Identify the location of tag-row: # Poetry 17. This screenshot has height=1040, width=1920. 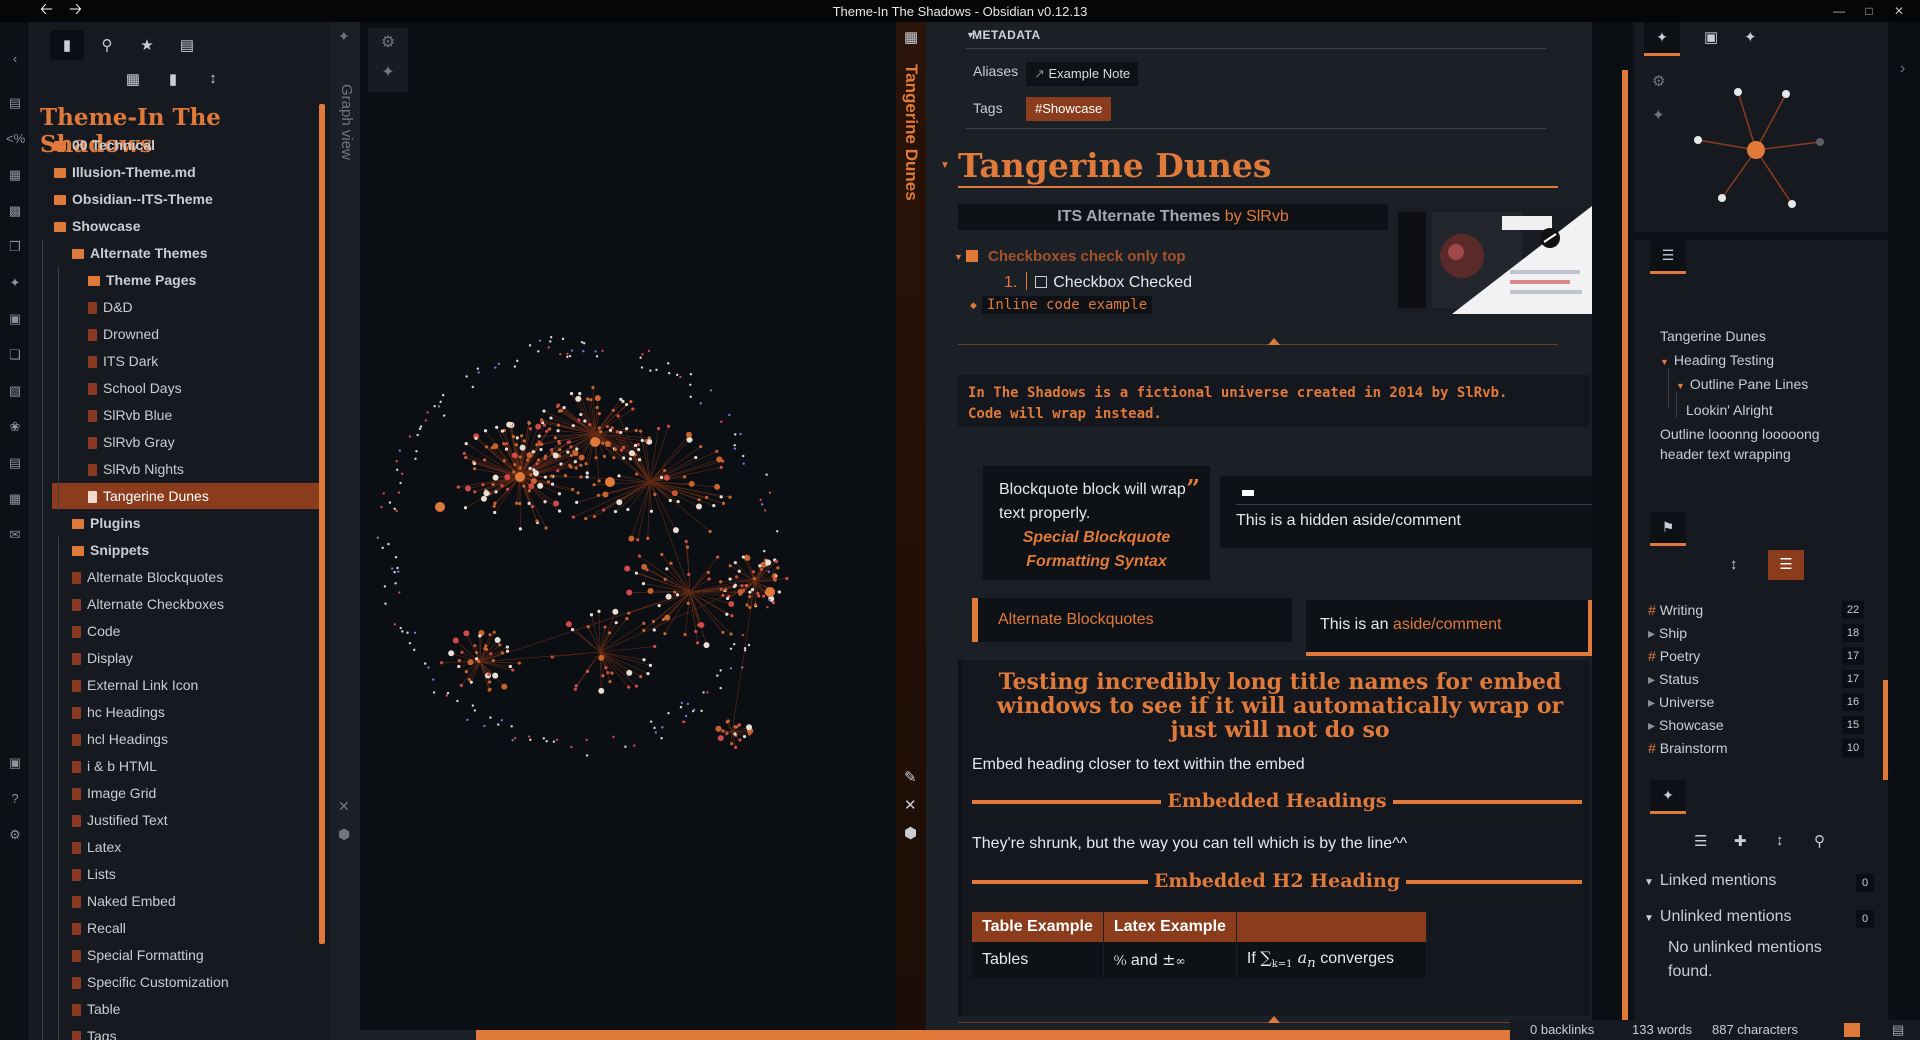
(1756, 656).